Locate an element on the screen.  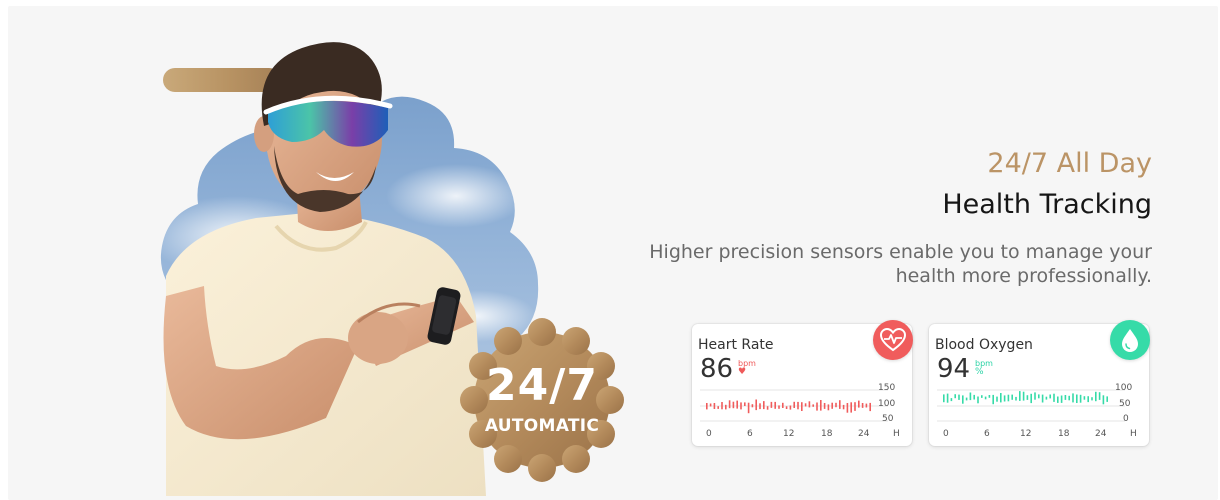
heart-rate-chart: 150 100 50 0 6 12 18 24 H is located at coordinates (800, 411).